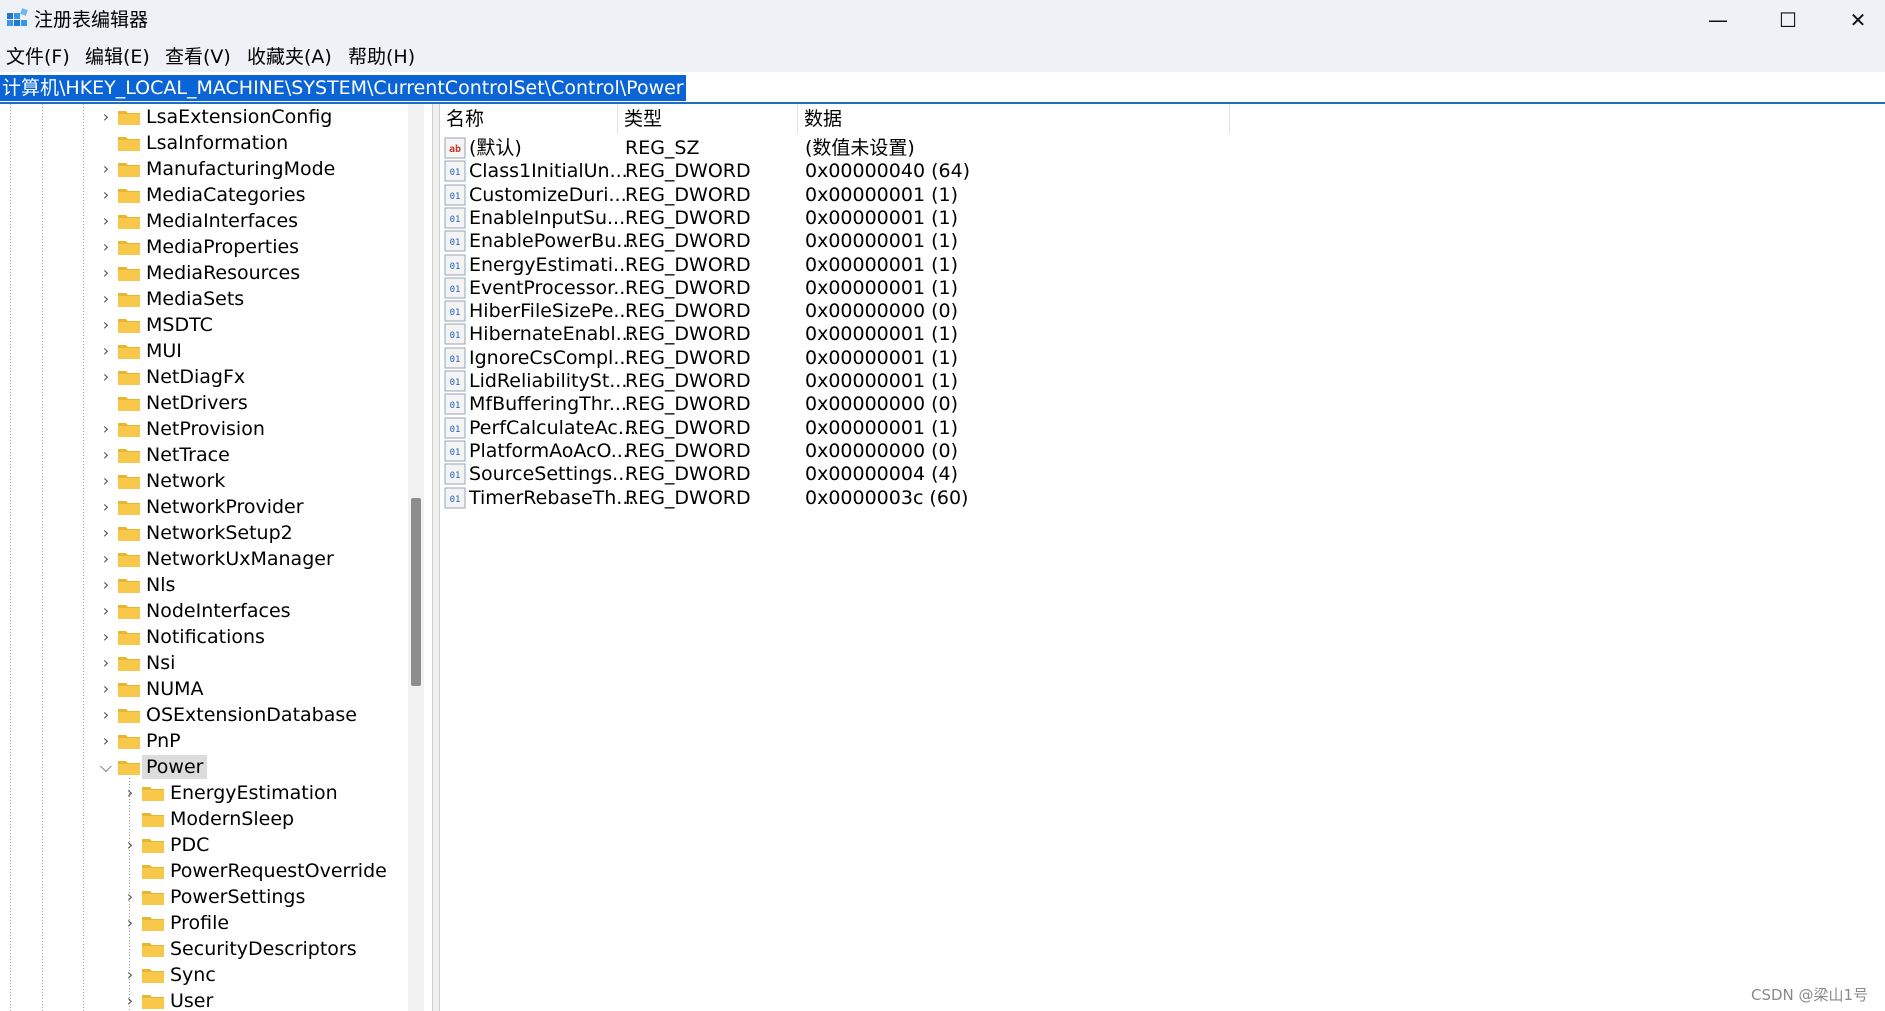  What do you see at coordinates (708, 119) in the screenshot?
I see `column-header-type: 类型` at bounding box center [708, 119].